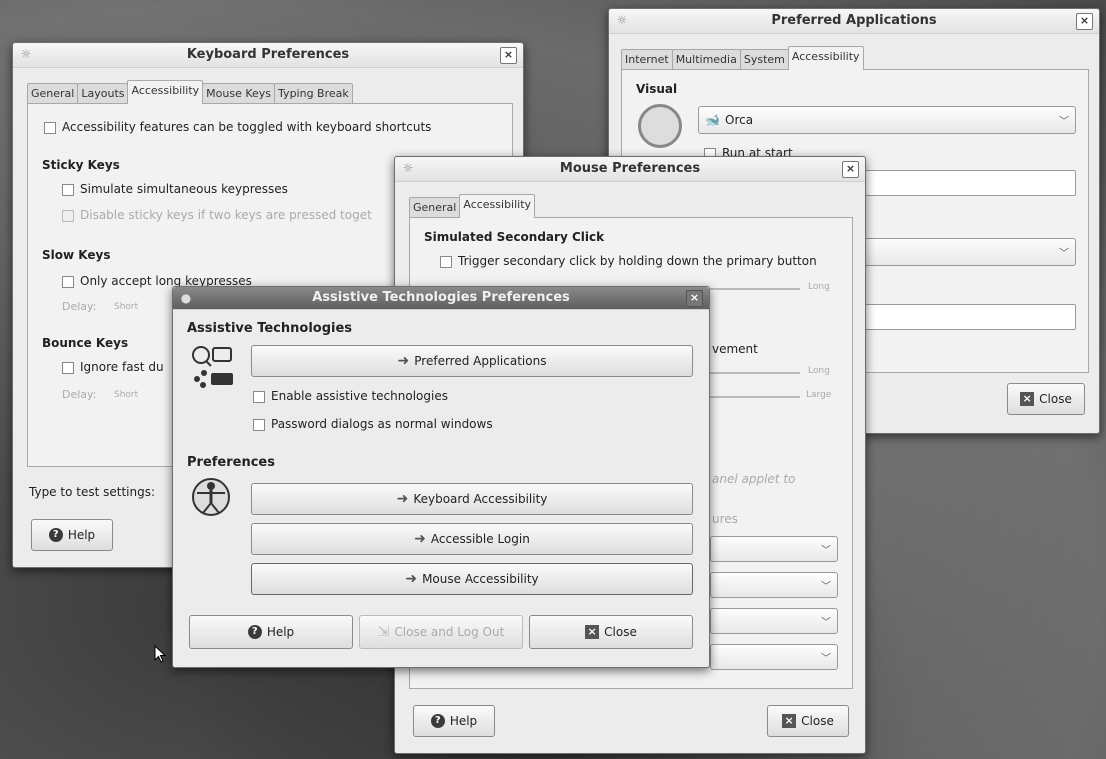  Describe the element at coordinates (211, 497) in the screenshot. I see `vitruvian-man-icon` at that location.